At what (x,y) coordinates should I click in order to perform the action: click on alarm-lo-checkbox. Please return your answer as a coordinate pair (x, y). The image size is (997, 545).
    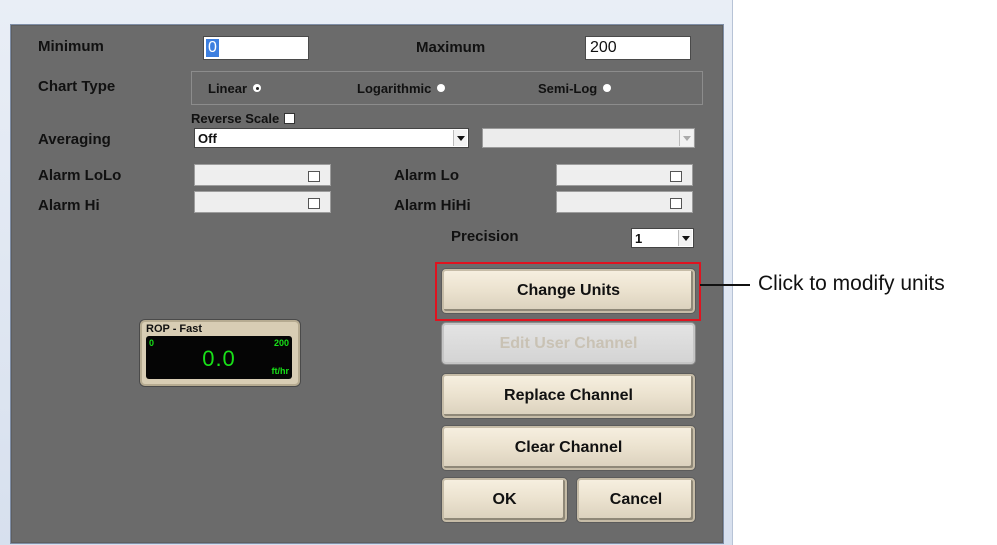
    Looking at the image, I should click on (676, 176).